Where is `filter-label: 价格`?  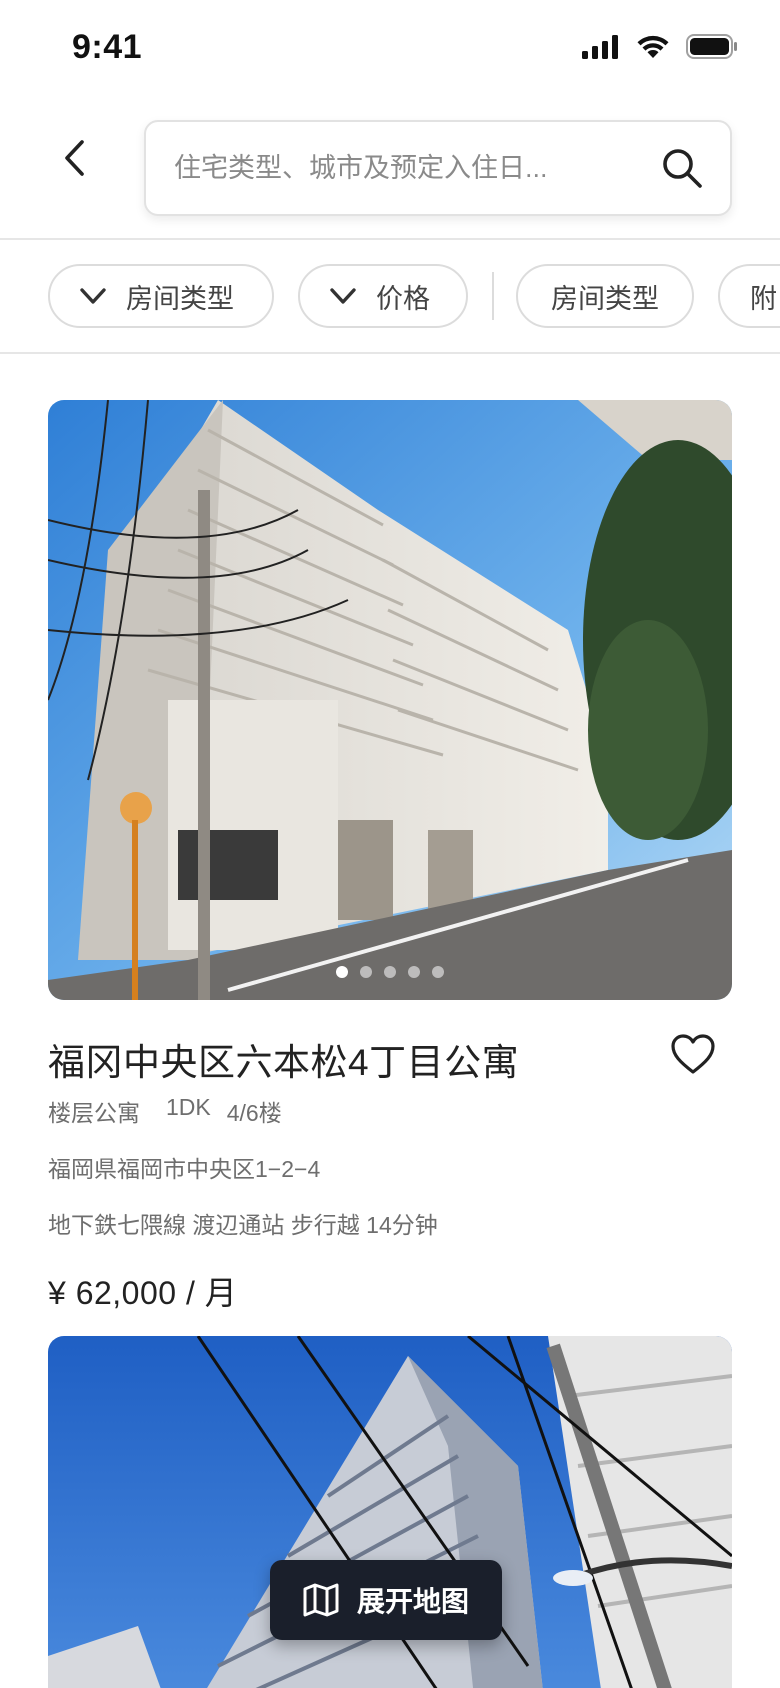 filter-label: 价格 is located at coordinates (403, 298).